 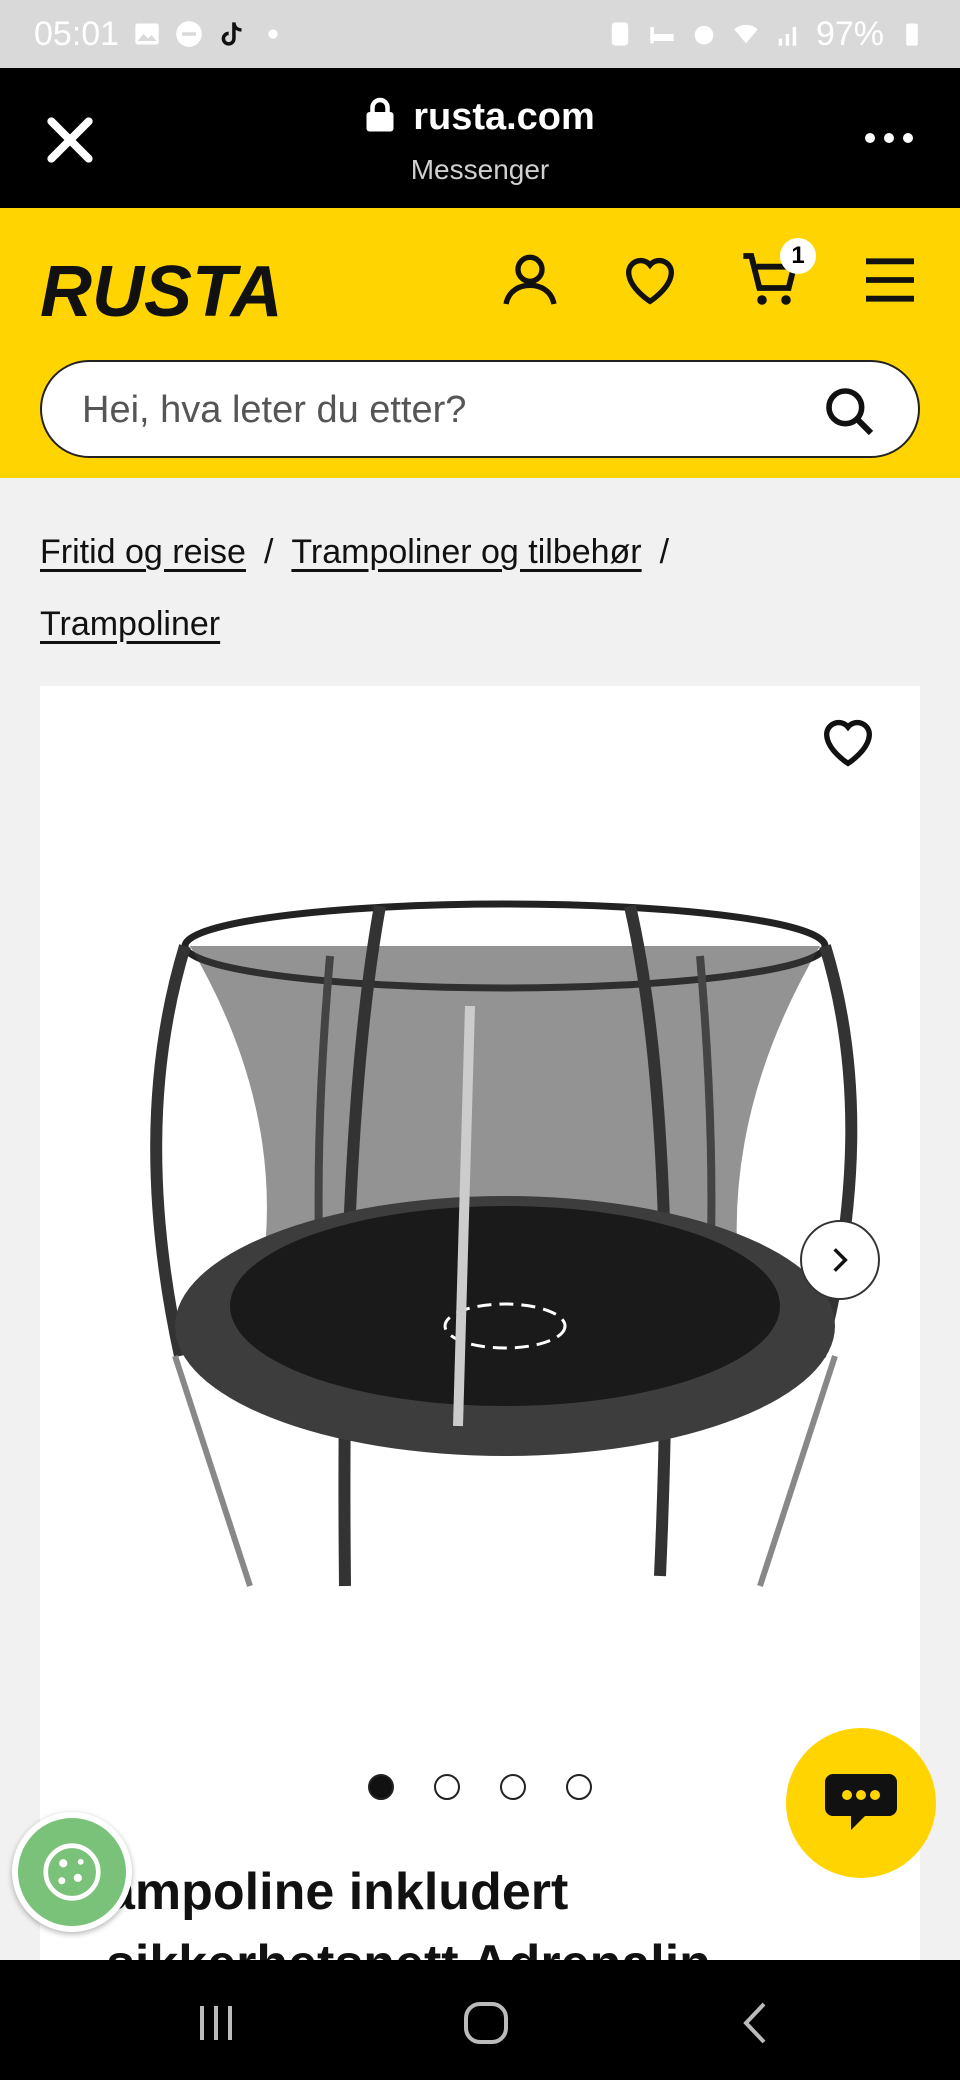 I want to click on search-icon, so click(x=850, y=412).